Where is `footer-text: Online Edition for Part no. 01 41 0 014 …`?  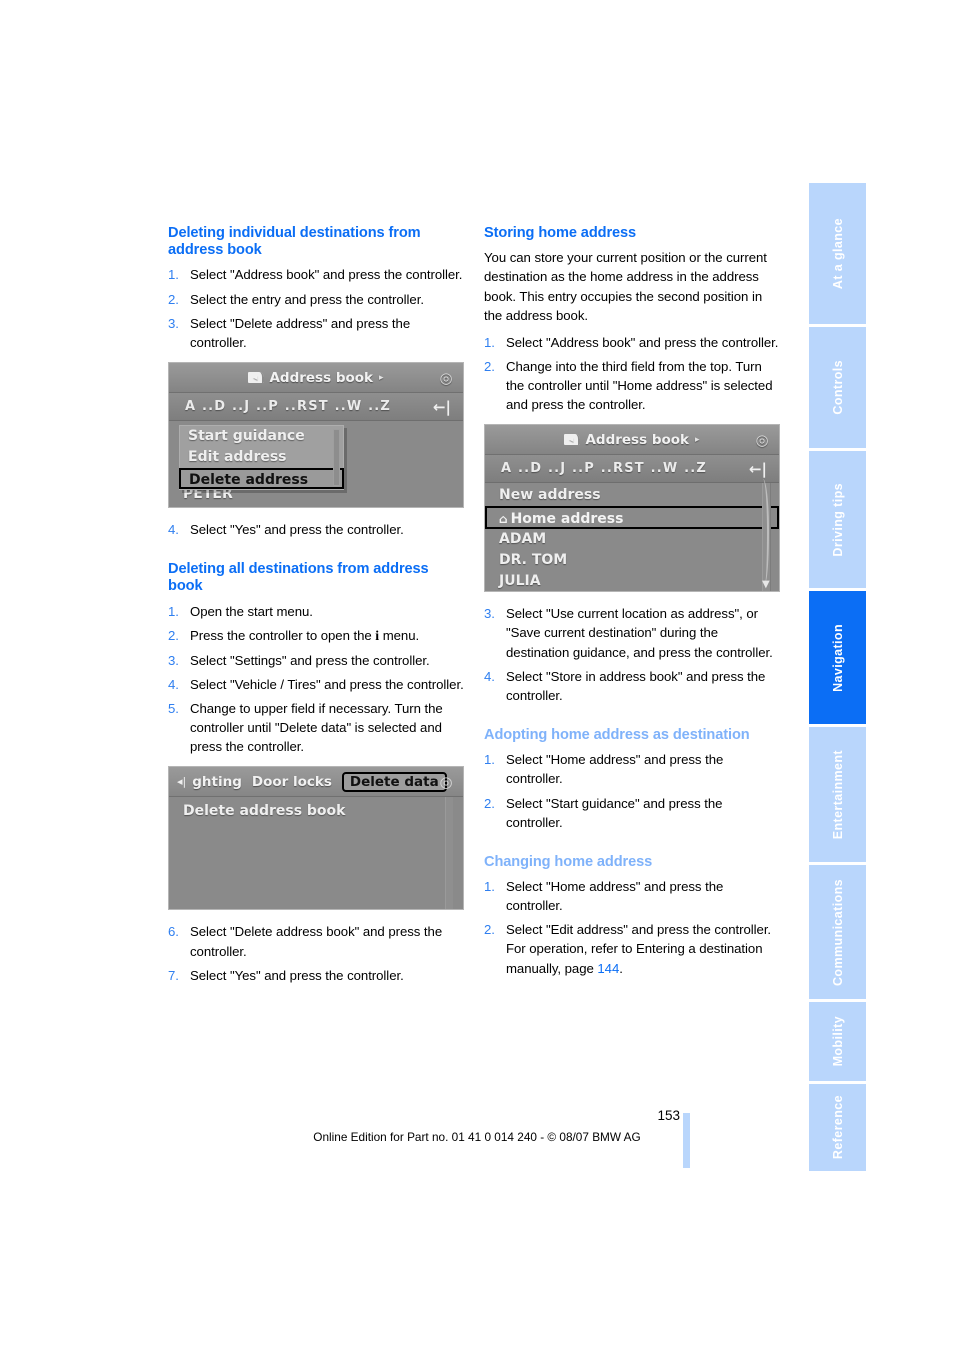
footer-text: Online Edition for Part no. 01 41 0 014 … is located at coordinates (477, 1137).